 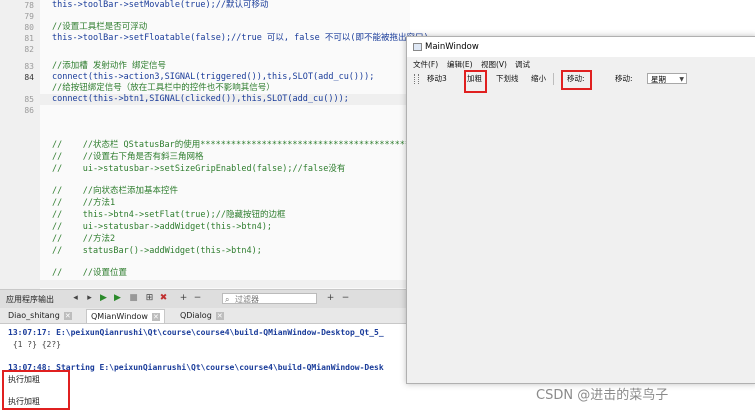 I want to click on clear-icon: ✖, so click(x=163, y=298).